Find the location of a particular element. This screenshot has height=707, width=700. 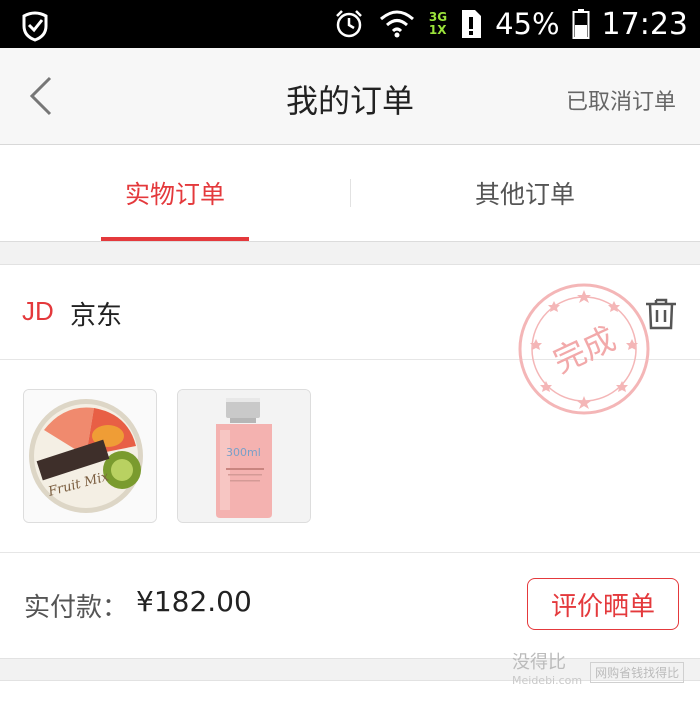

payment-amount: ¥182.00 is located at coordinates (194, 601).